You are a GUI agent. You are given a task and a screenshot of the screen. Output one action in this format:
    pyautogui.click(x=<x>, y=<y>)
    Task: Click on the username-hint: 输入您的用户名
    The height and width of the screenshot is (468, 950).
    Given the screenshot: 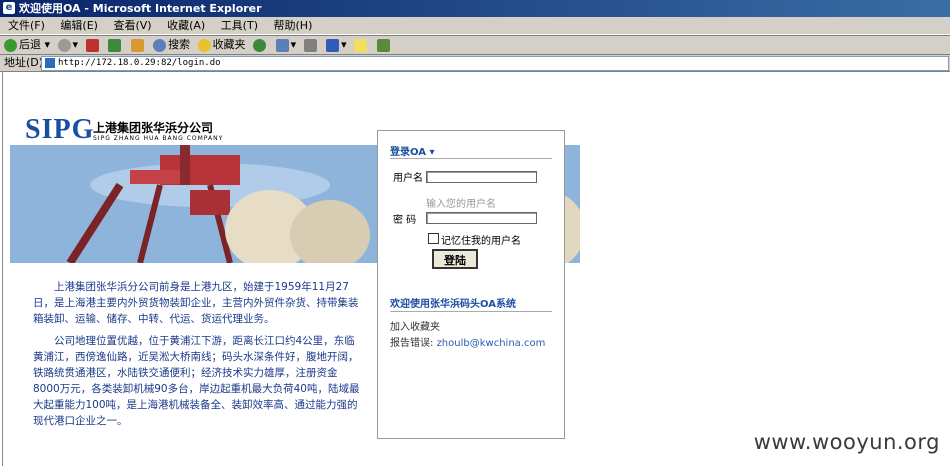 What is the action you would take?
    pyautogui.click(x=461, y=204)
    